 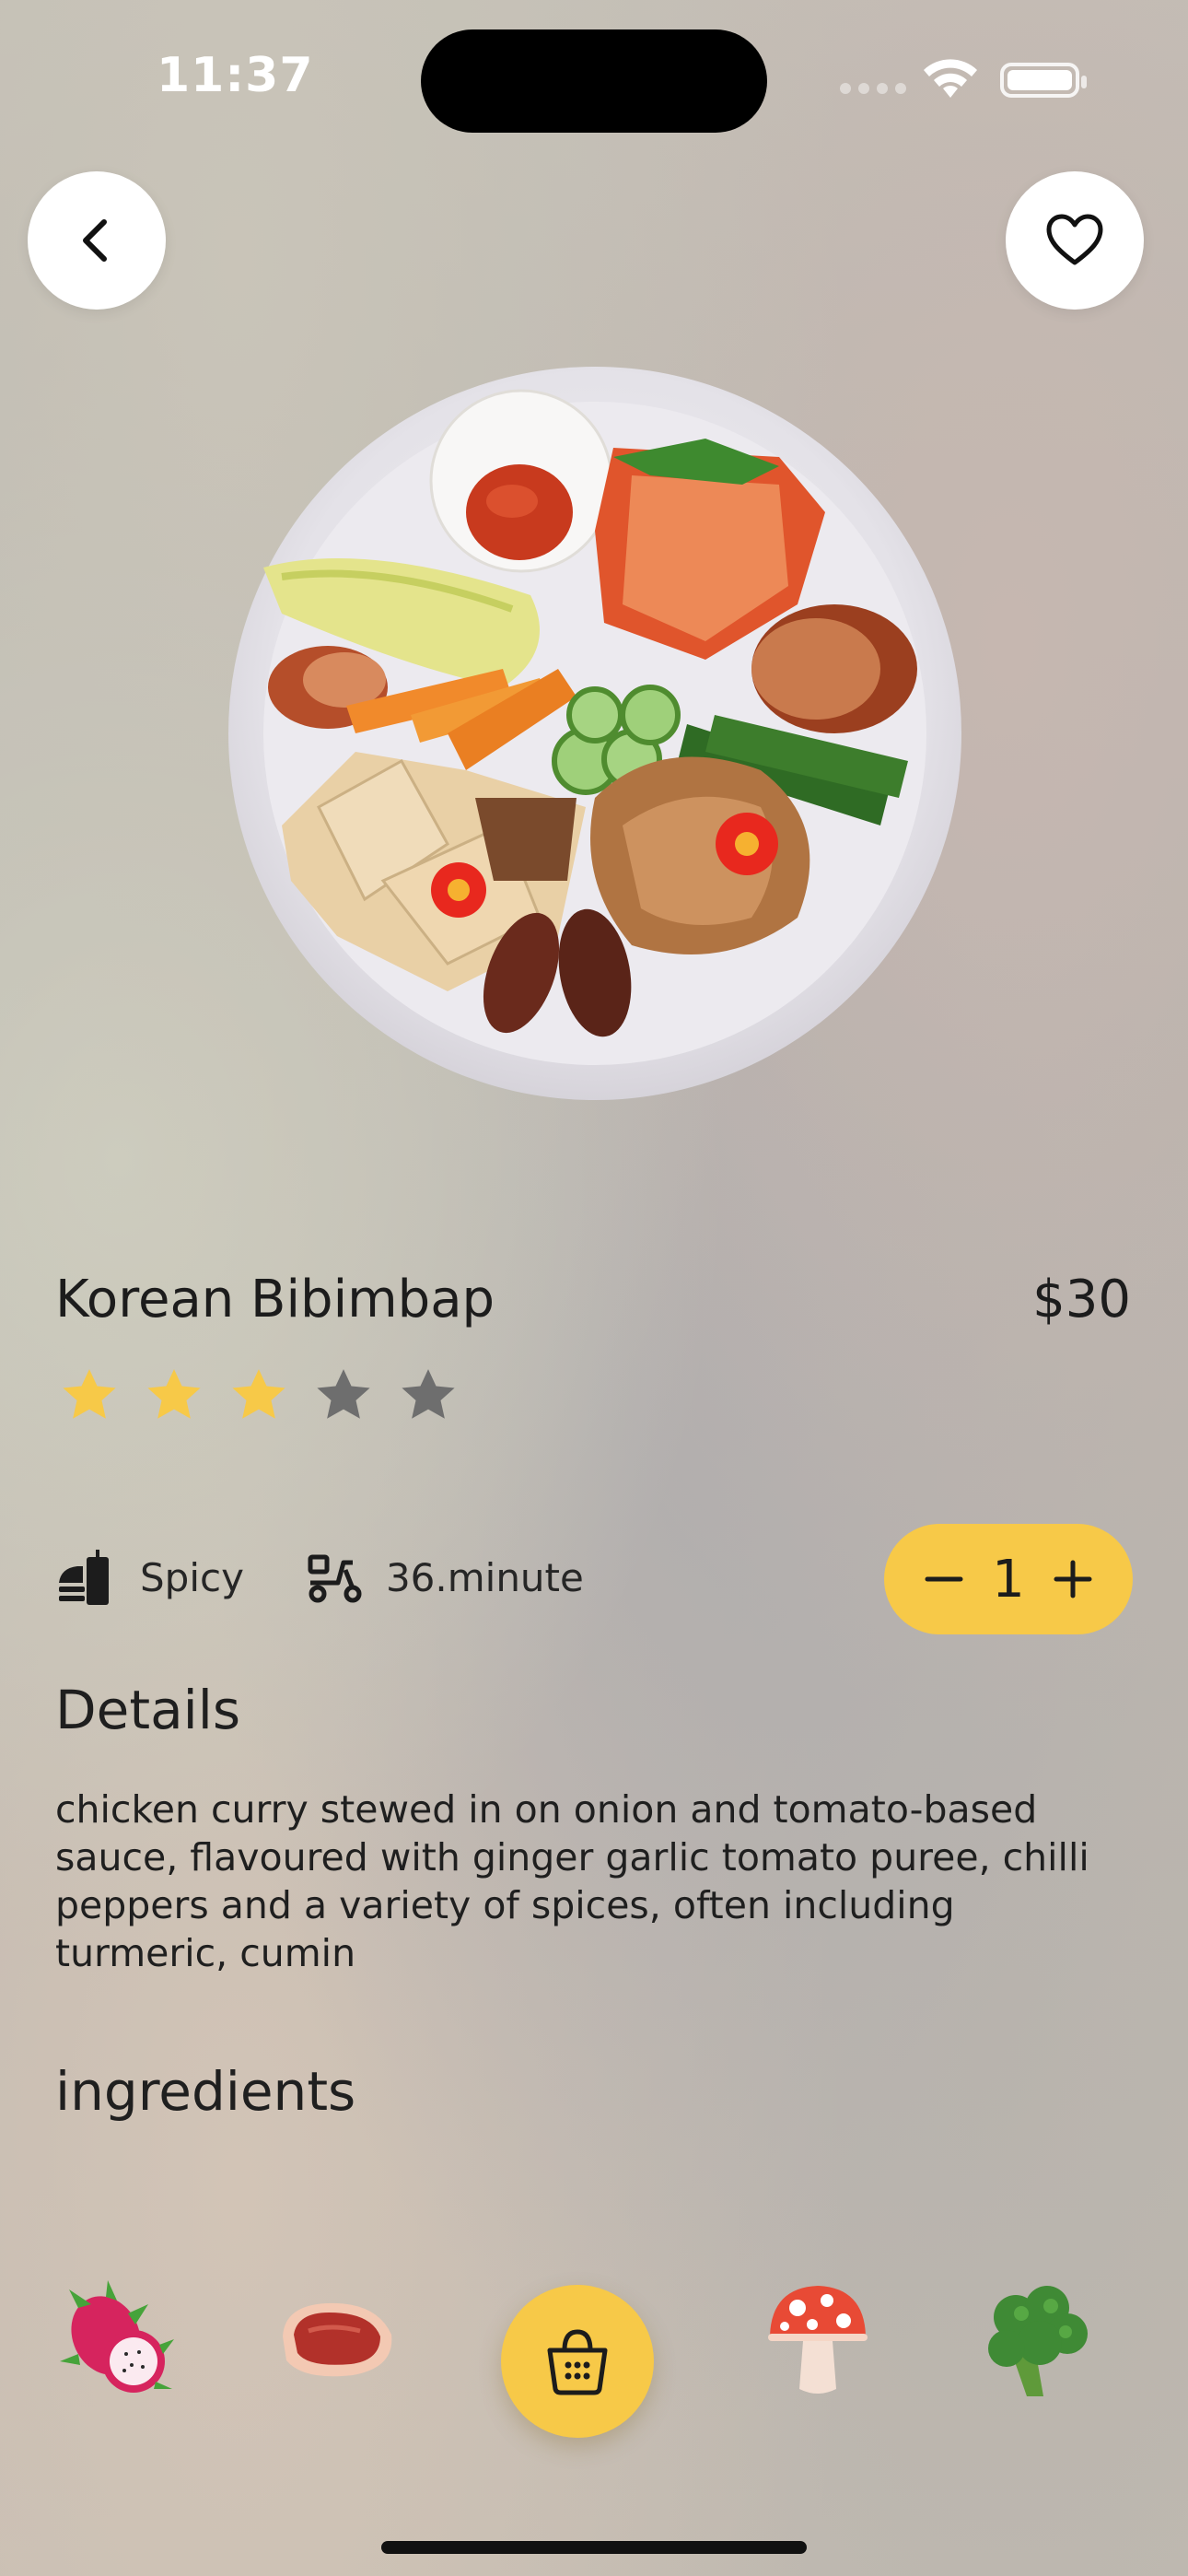 What do you see at coordinates (594, 2547) in the screenshot?
I see `home-indicator` at bounding box center [594, 2547].